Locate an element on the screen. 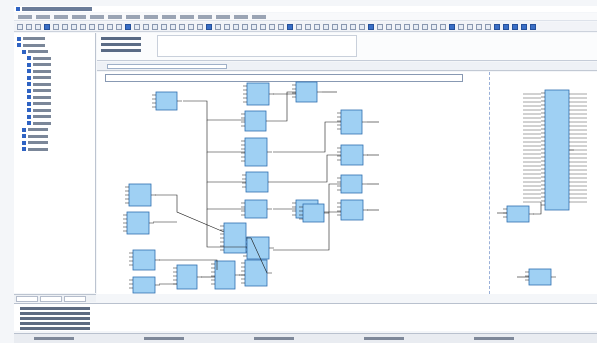 This screenshot has width=597, height=343. tab-project is located at coordinates (27, 299).